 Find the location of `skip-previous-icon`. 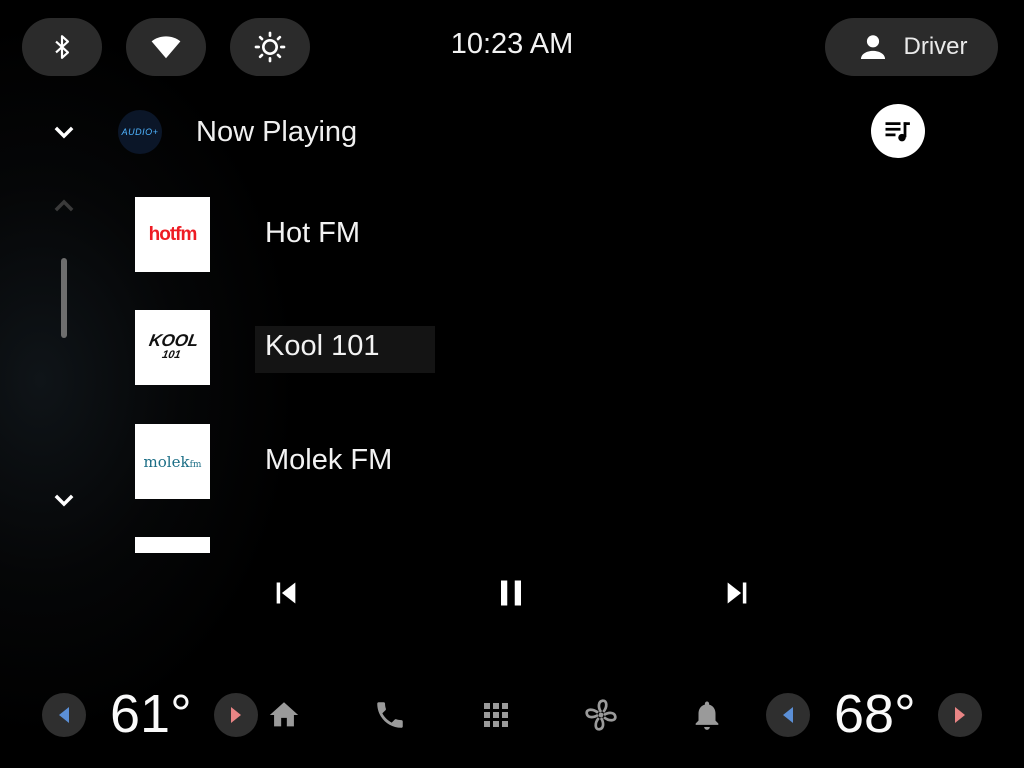

skip-previous-icon is located at coordinates (286, 593).